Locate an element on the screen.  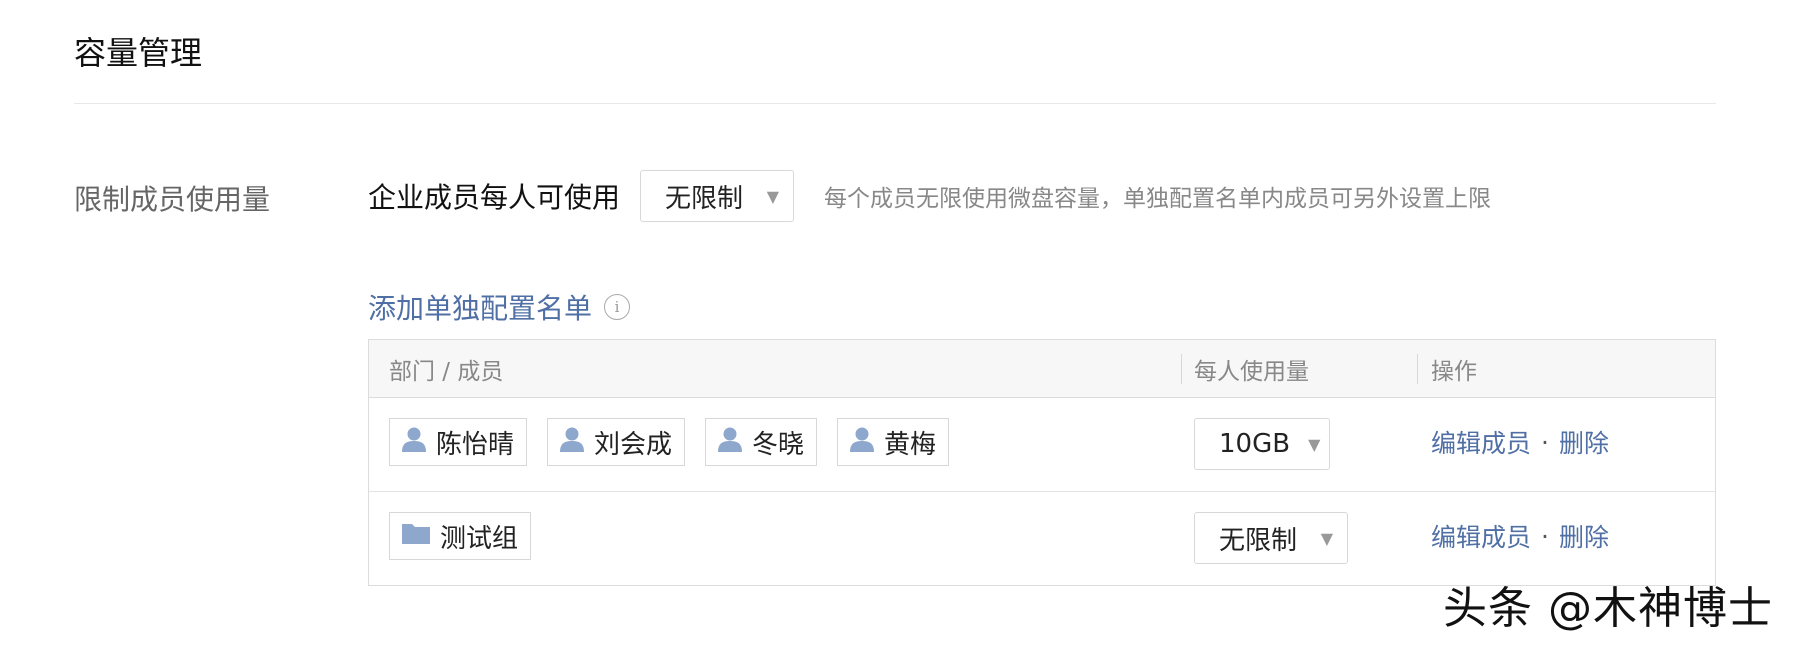
folder-icon is located at coordinates (416, 536).